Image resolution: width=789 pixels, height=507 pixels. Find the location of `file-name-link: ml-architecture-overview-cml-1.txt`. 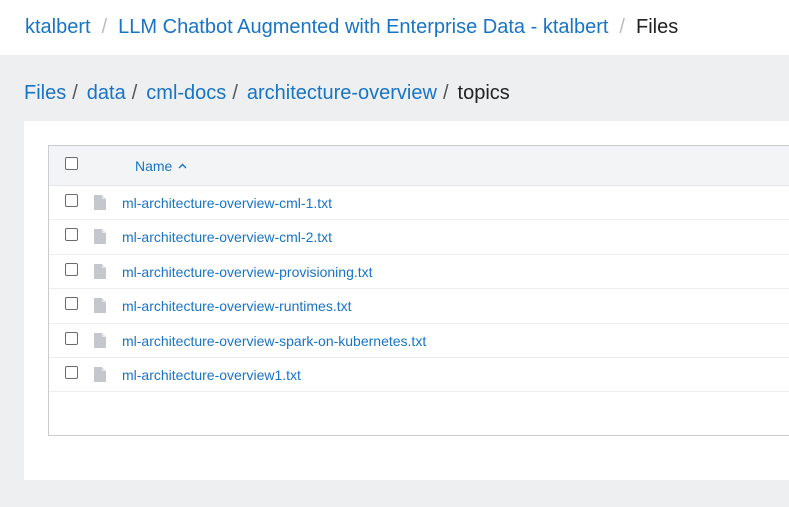

file-name-link: ml-architecture-overview-cml-1.txt is located at coordinates (227, 203).